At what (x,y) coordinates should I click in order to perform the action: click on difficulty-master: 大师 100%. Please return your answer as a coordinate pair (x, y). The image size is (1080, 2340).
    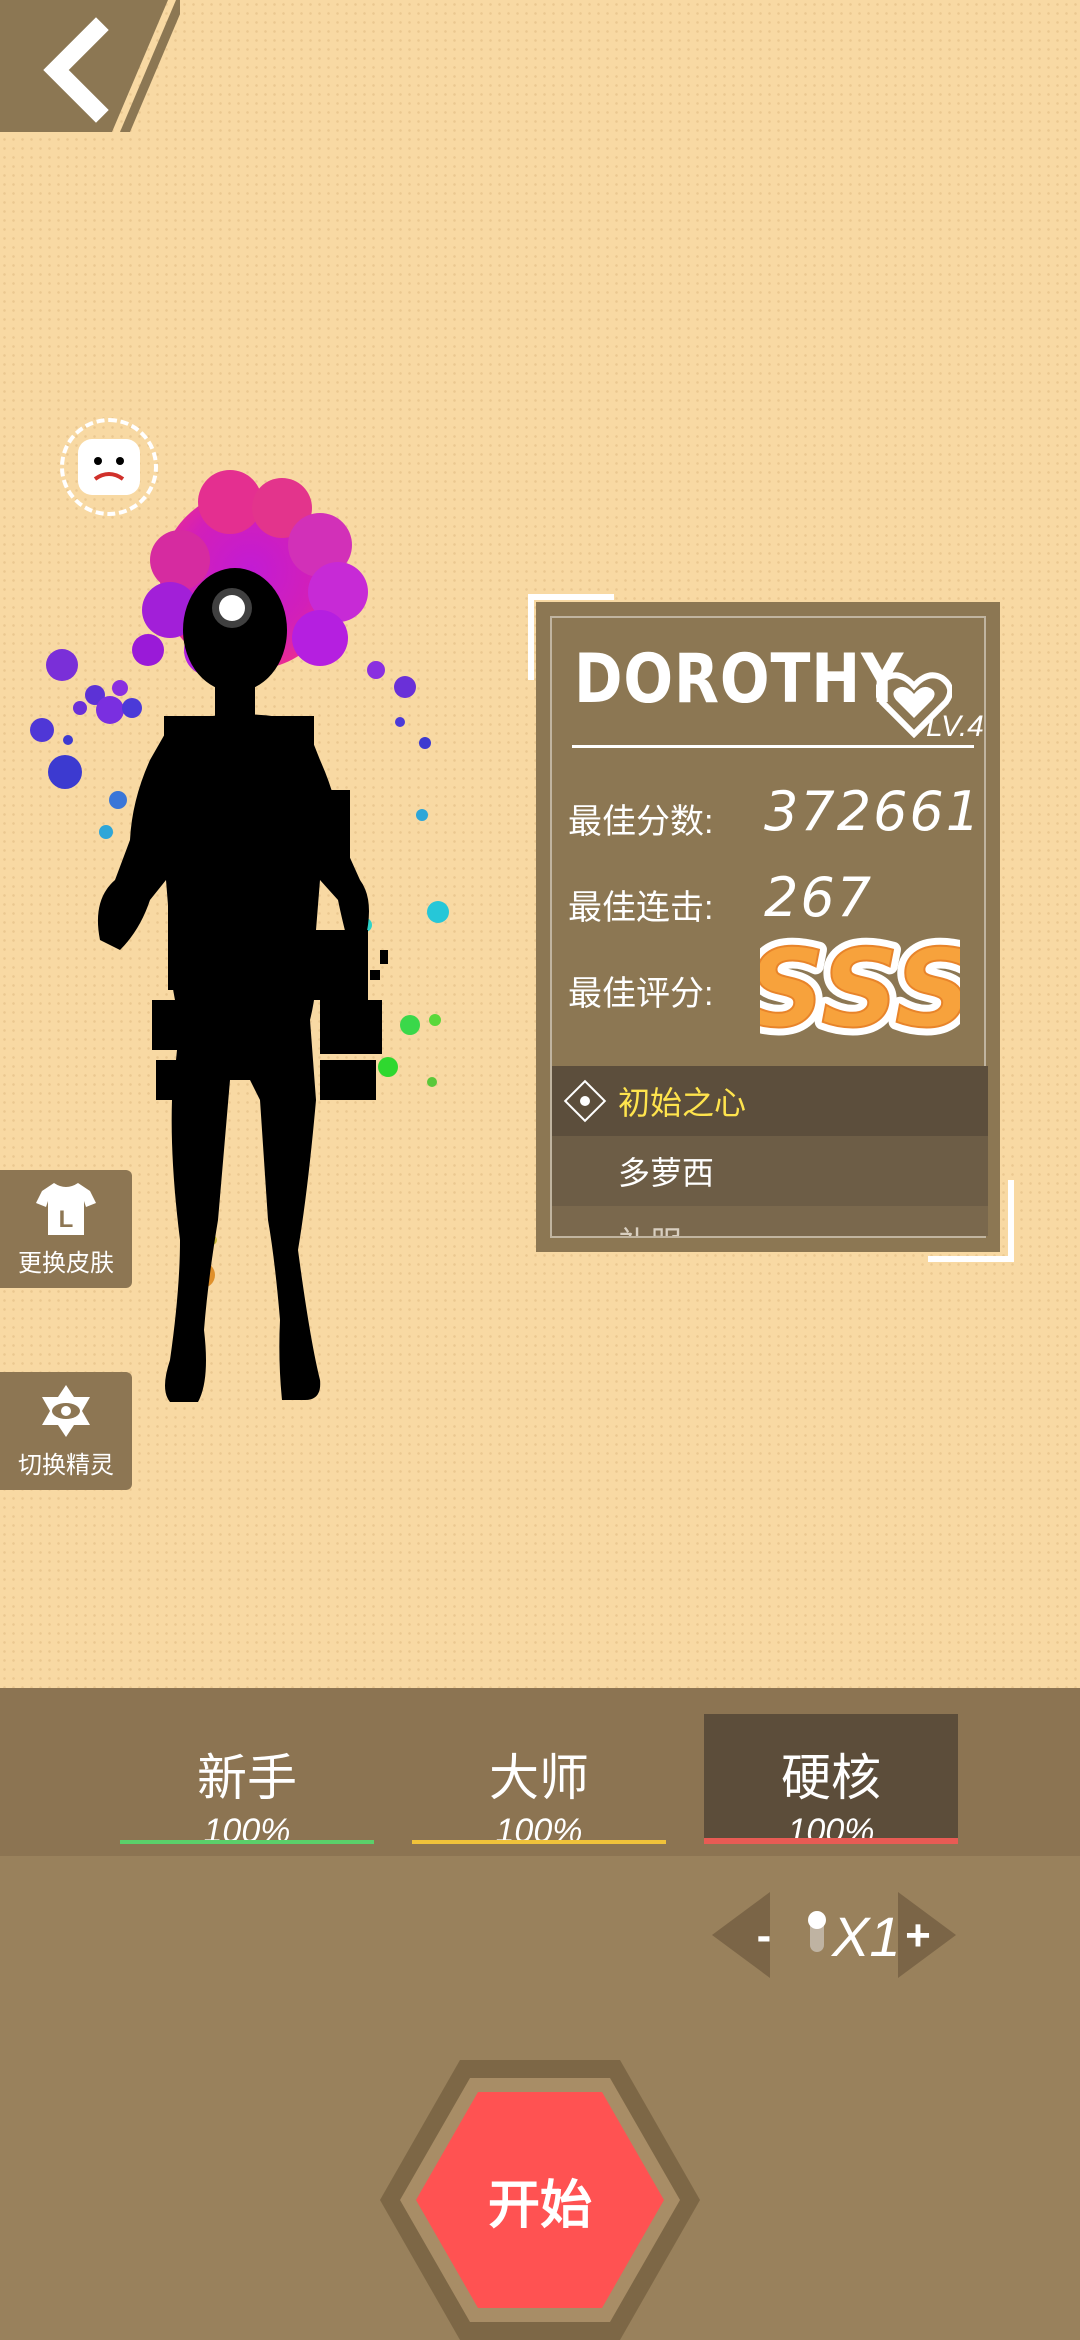
    Looking at the image, I should click on (539, 1782).